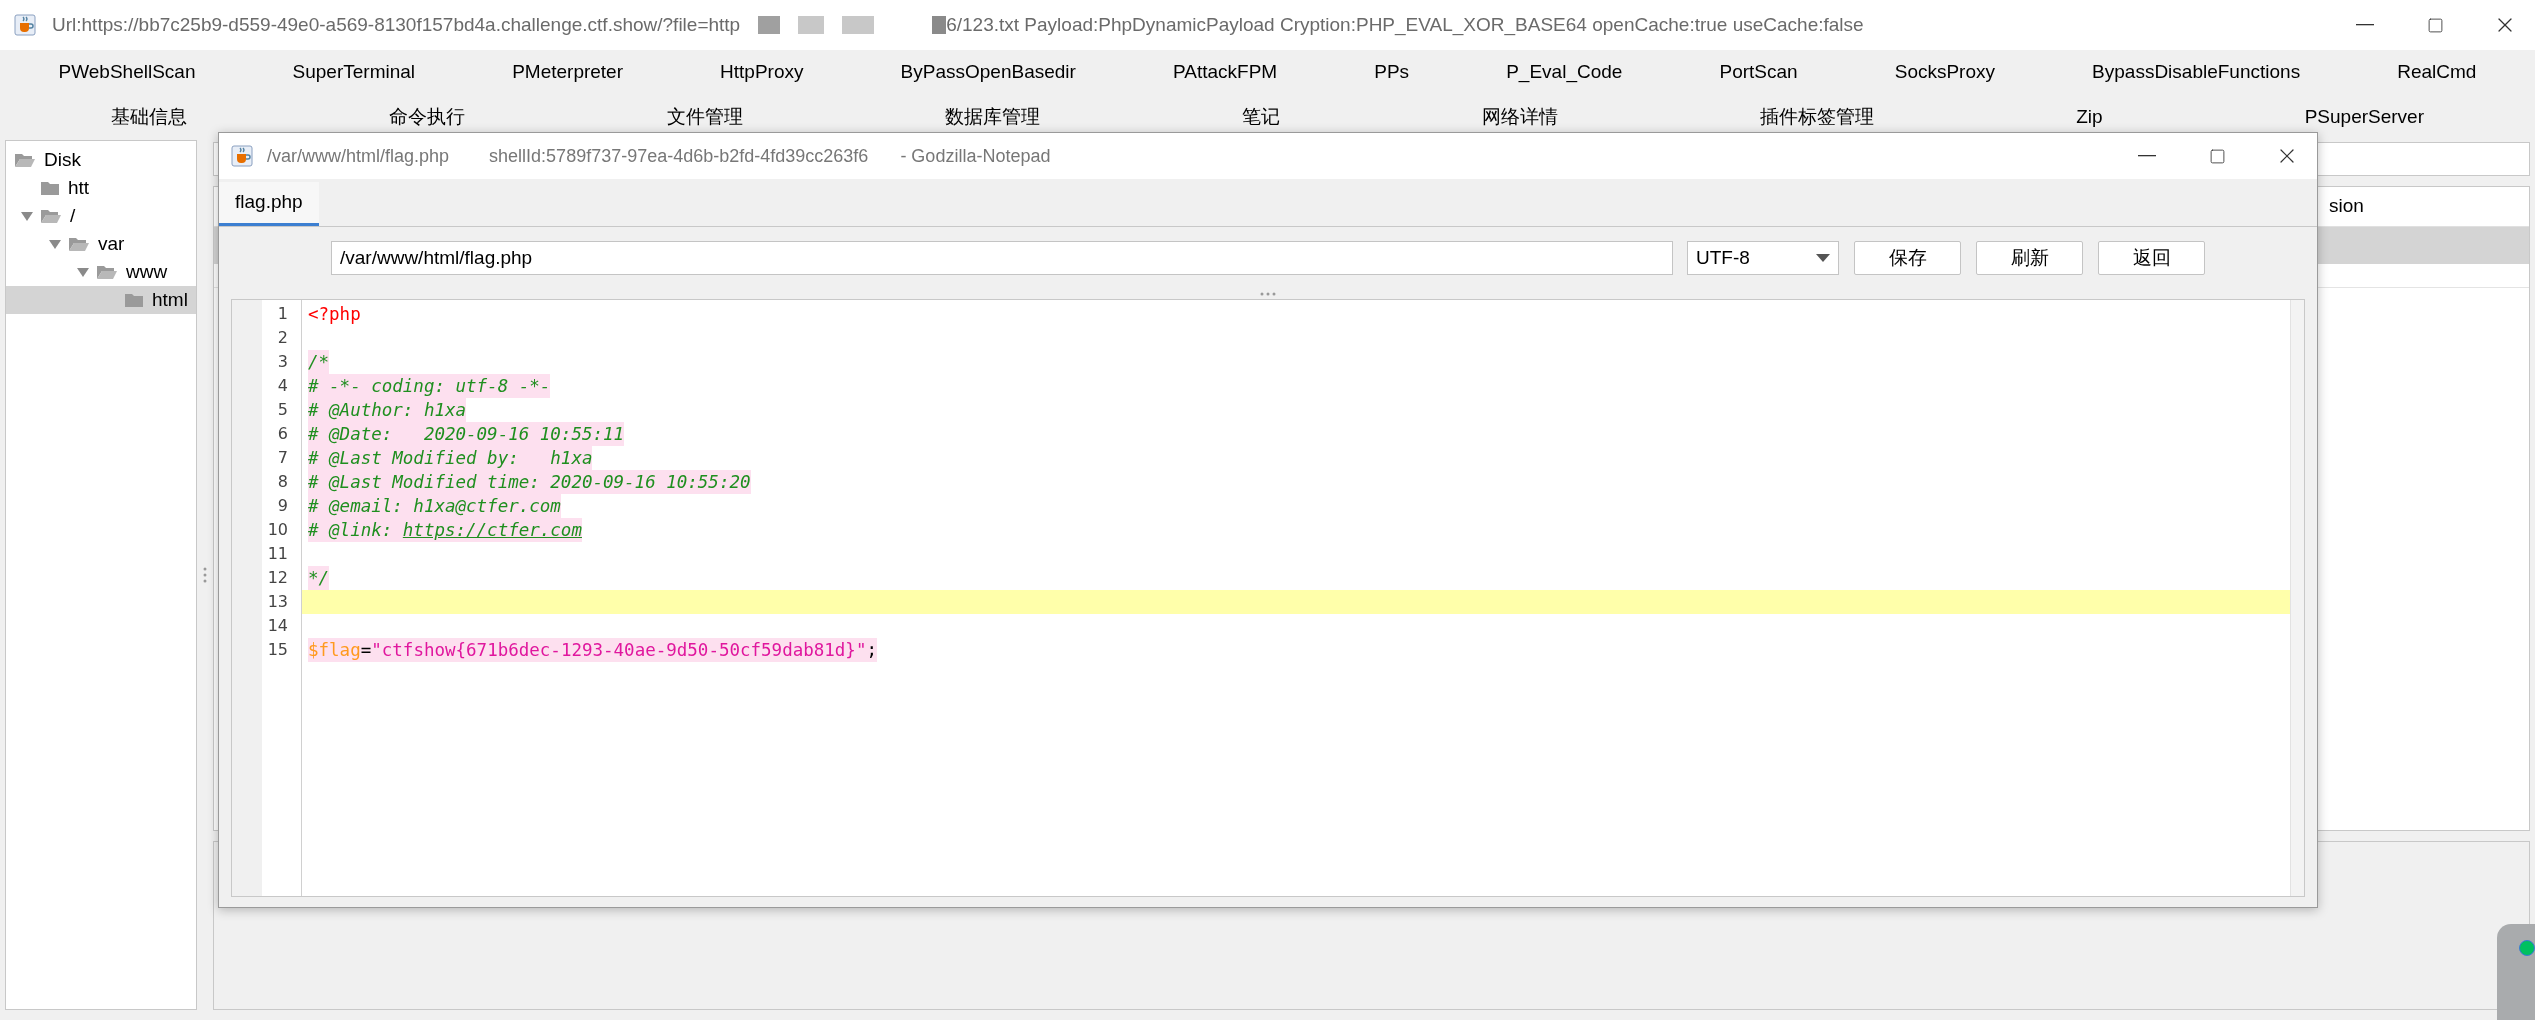 This screenshot has height=1020, width=2535. What do you see at coordinates (101, 300) in the screenshot?
I see `tree-item: html` at bounding box center [101, 300].